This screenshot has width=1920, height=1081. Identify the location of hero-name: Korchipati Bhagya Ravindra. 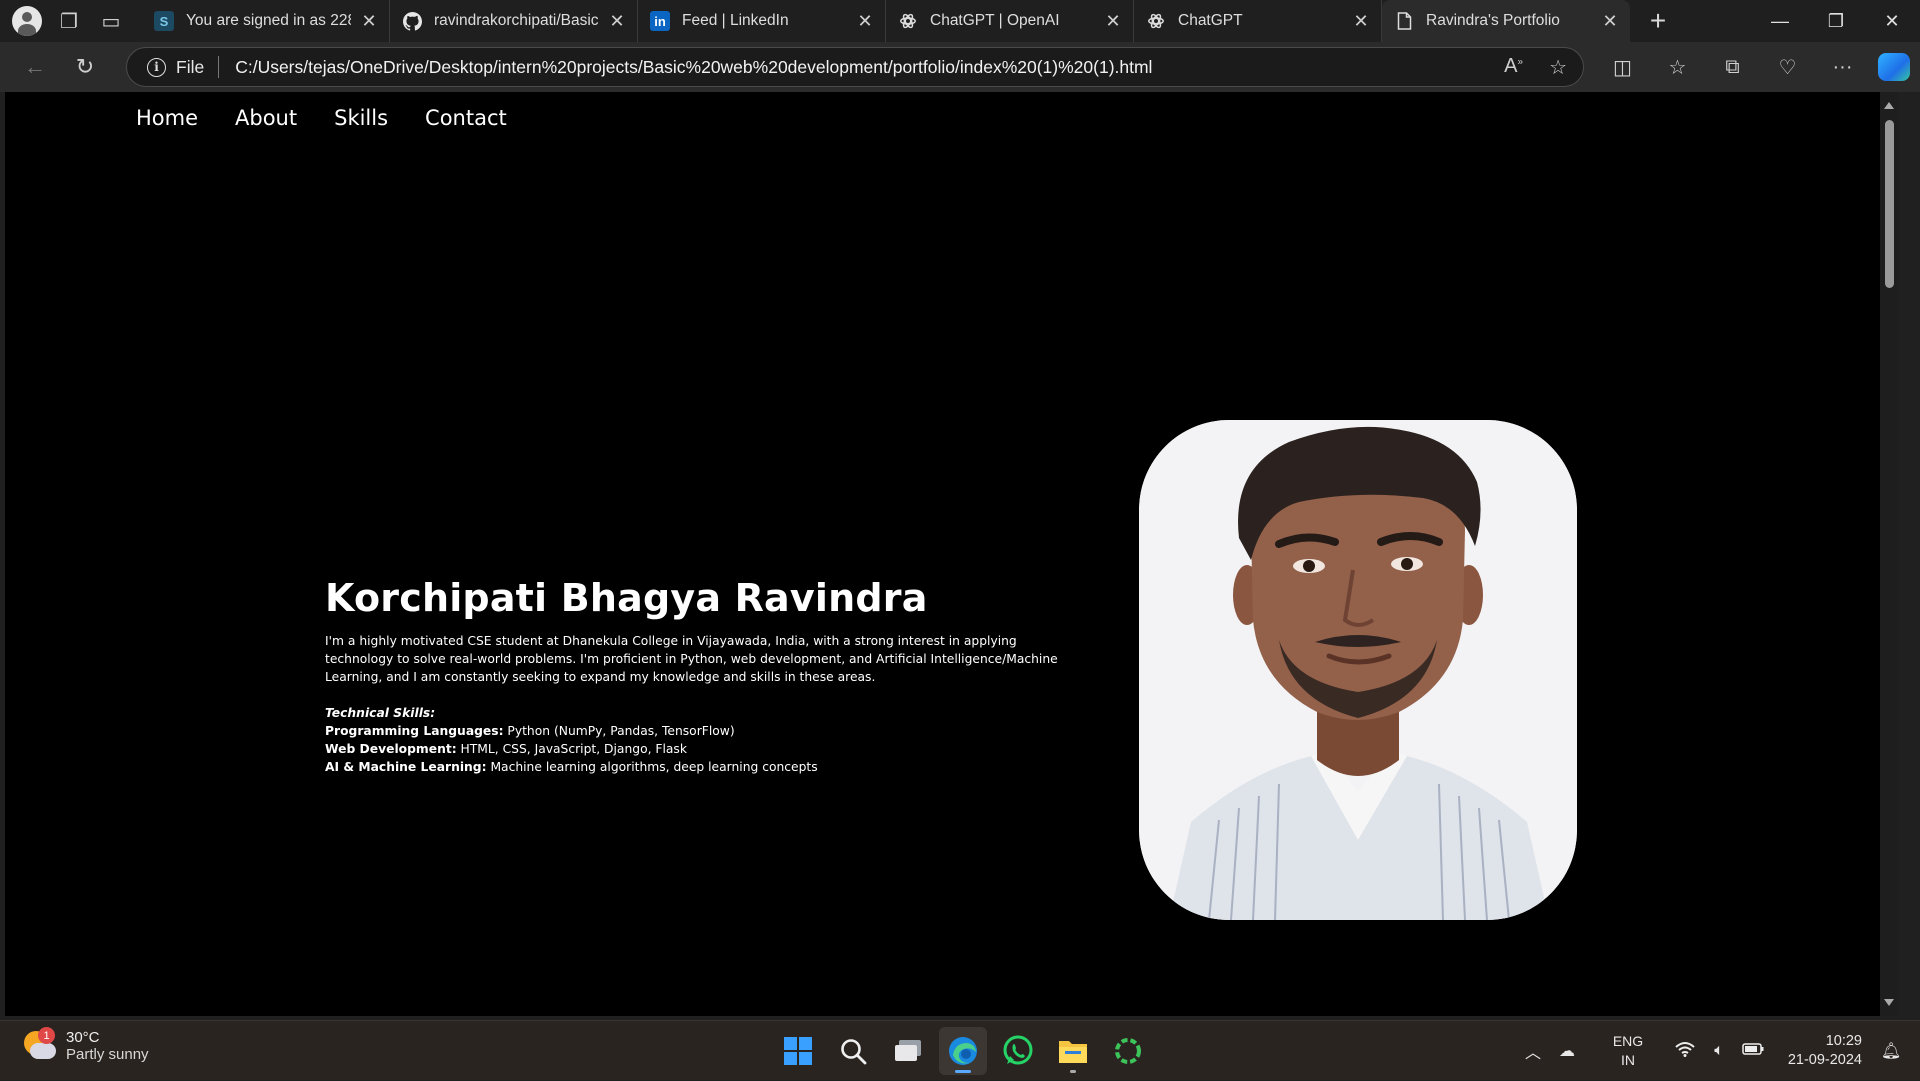
(626, 598).